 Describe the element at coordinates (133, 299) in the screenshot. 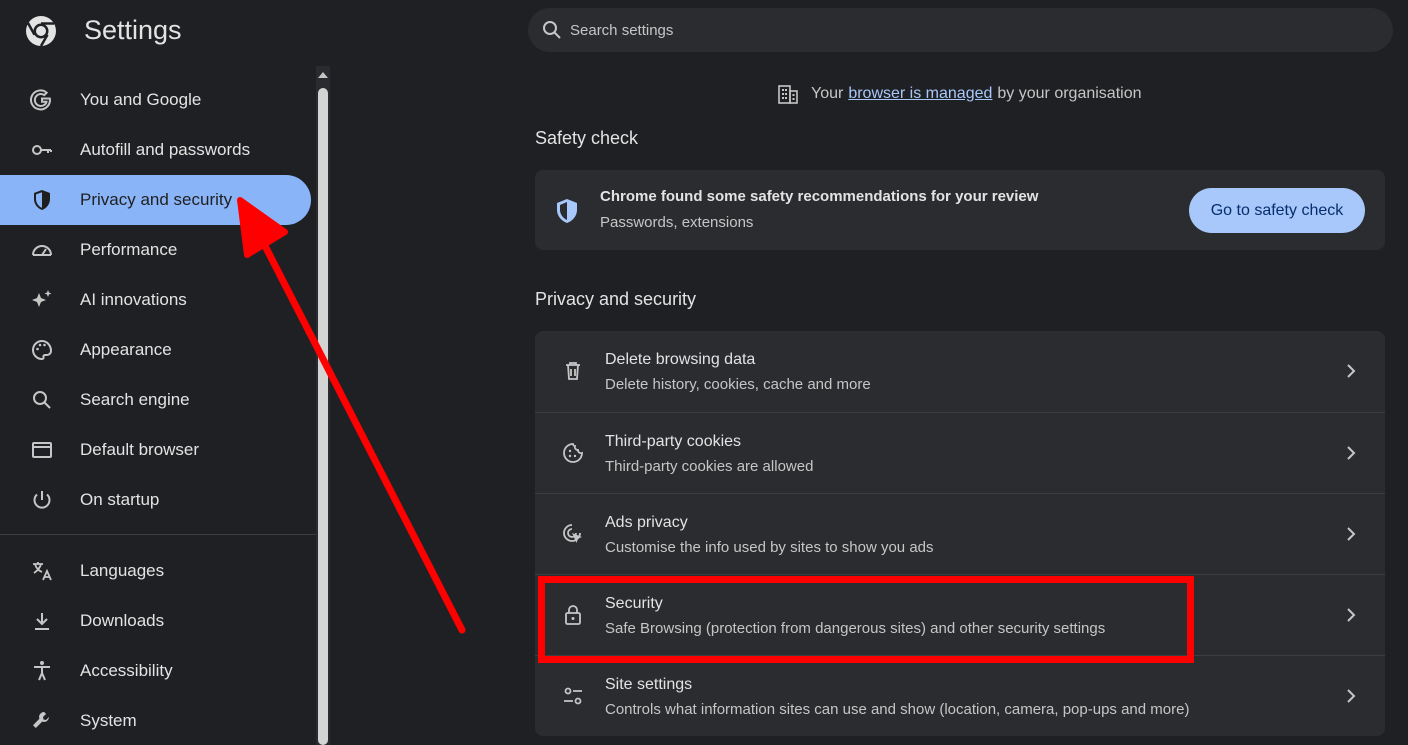

I see `sidebar-item-label: AI innovations` at that location.